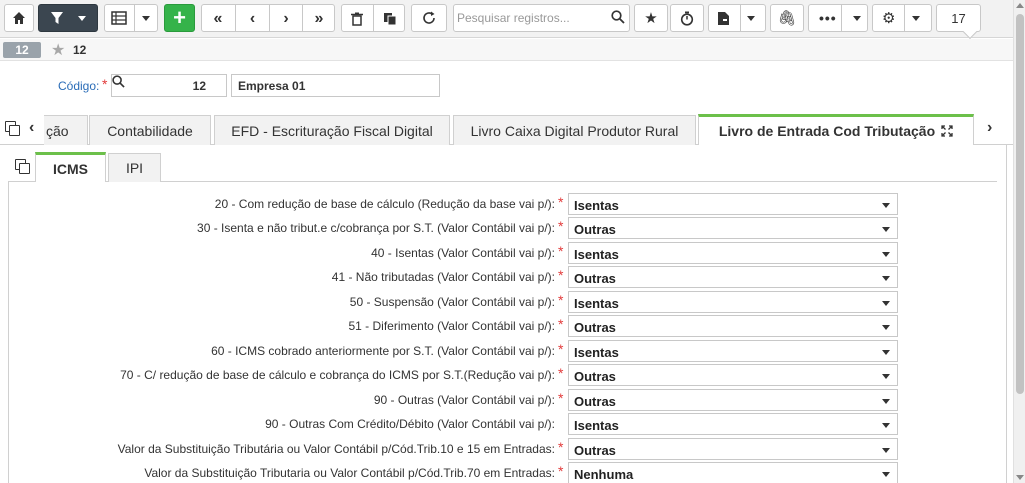 The width and height of the screenshot is (1025, 483). What do you see at coordinates (357, 19) in the screenshot?
I see `delete-button` at bounding box center [357, 19].